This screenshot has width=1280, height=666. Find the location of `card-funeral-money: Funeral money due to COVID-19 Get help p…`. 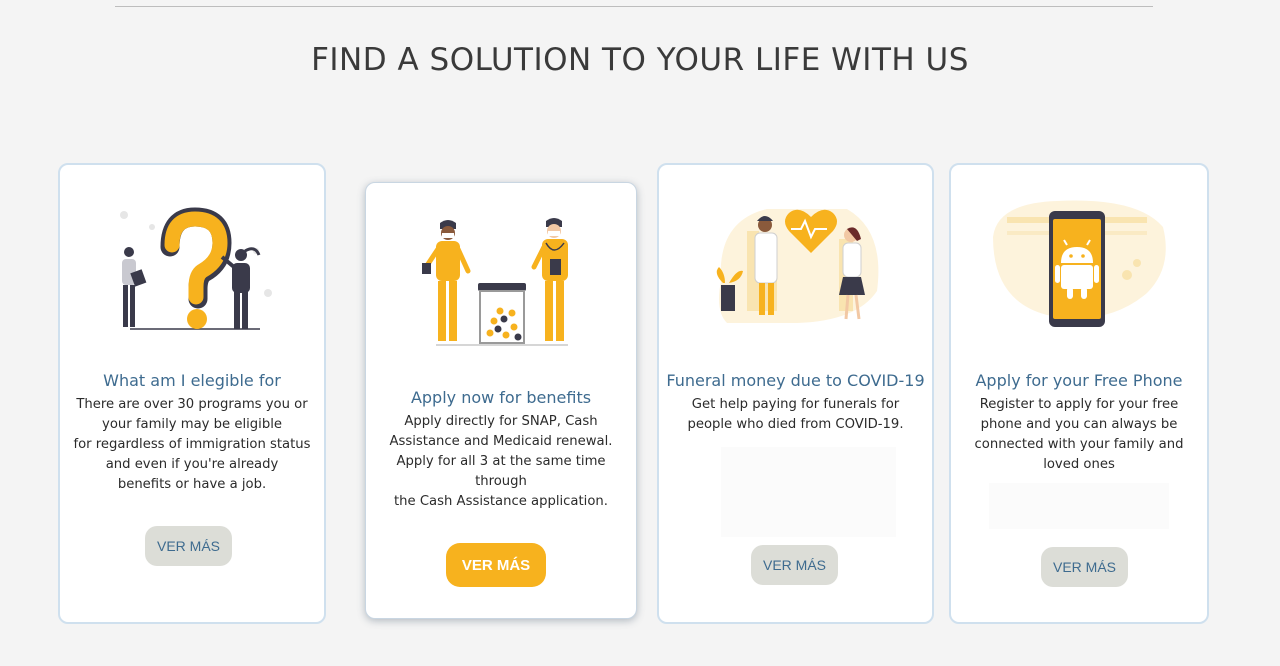

card-funeral-money: Funeral money due to COVID-19 Get help p… is located at coordinates (795, 393).